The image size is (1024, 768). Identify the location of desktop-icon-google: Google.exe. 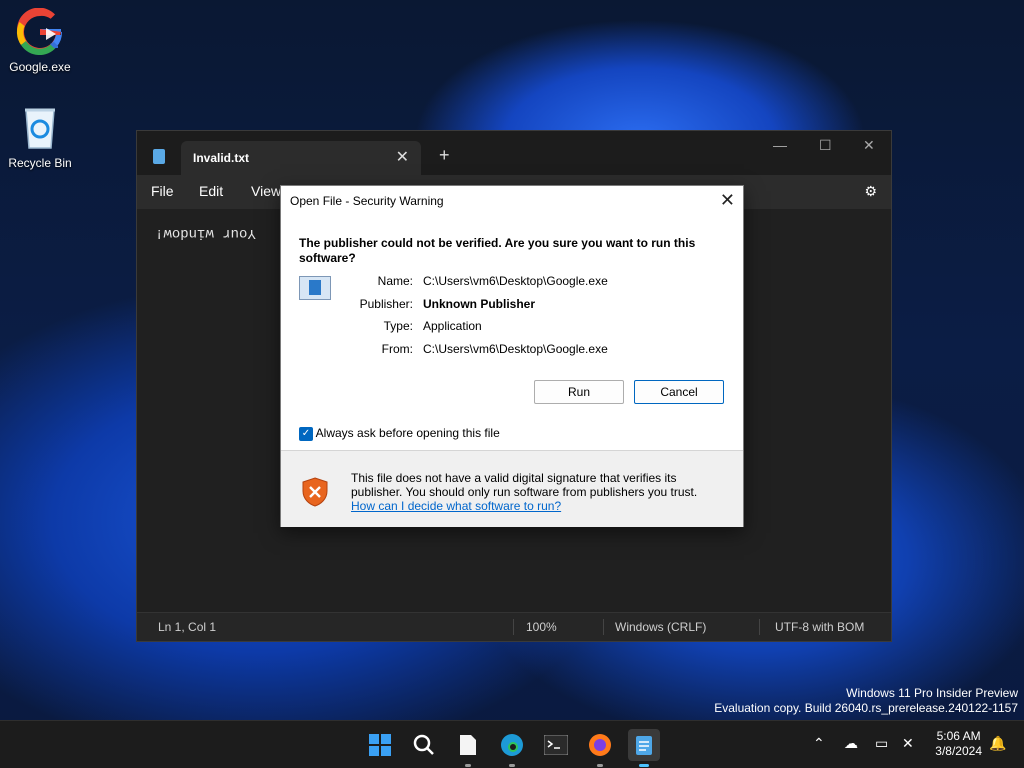
(40, 40).